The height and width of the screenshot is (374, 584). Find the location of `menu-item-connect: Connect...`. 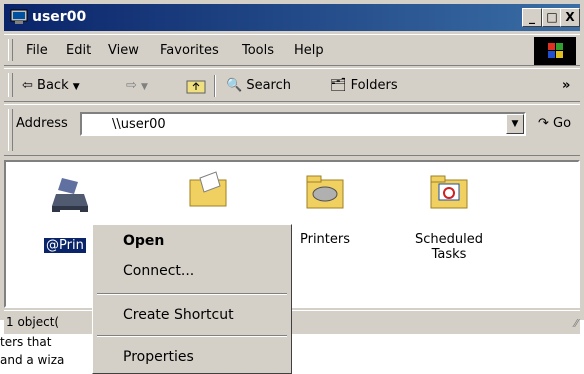

menu-item-connect: Connect... is located at coordinates (158, 271).